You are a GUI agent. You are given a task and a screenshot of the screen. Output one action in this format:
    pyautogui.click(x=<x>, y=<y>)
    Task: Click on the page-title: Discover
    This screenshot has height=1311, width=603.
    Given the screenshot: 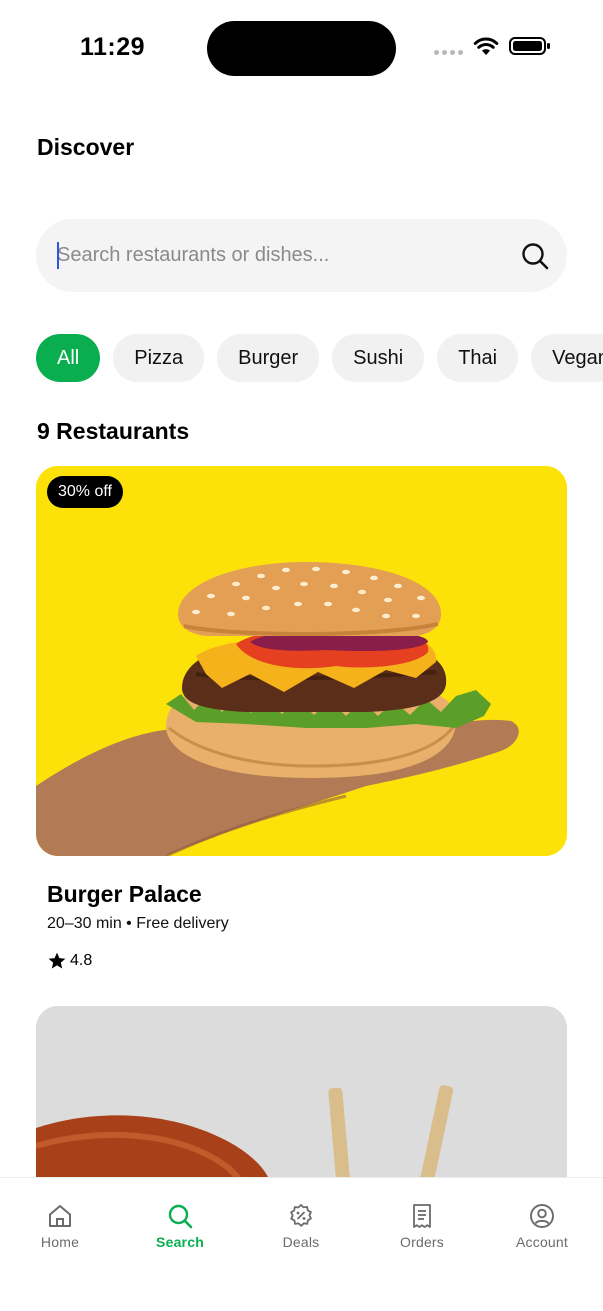 What is the action you would take?
    pyautogui.click(x=86, y=147)
    